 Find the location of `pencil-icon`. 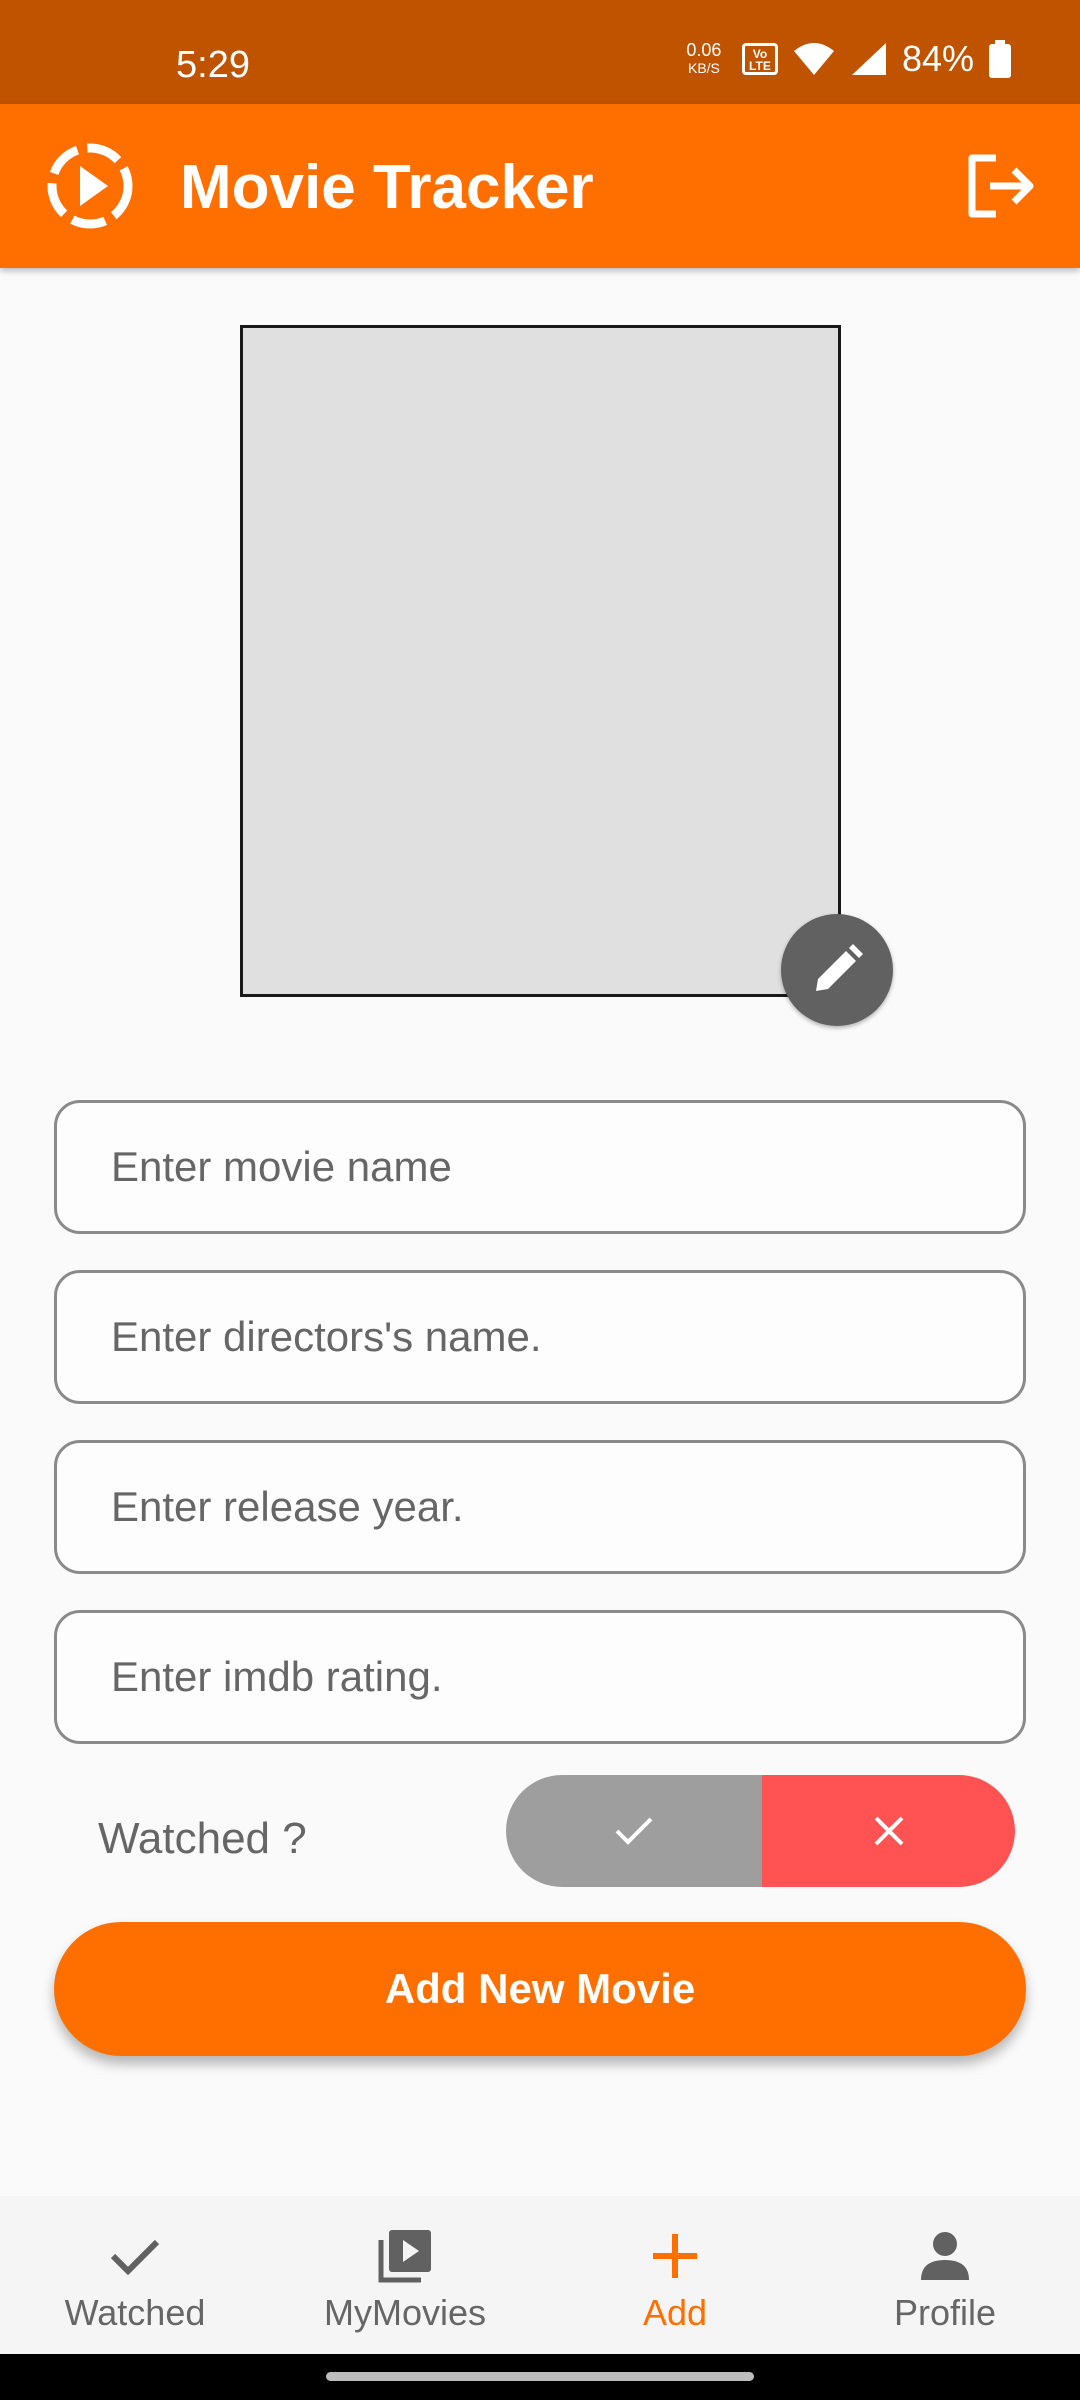

pencil-icon is located at coordinates (839, 967).